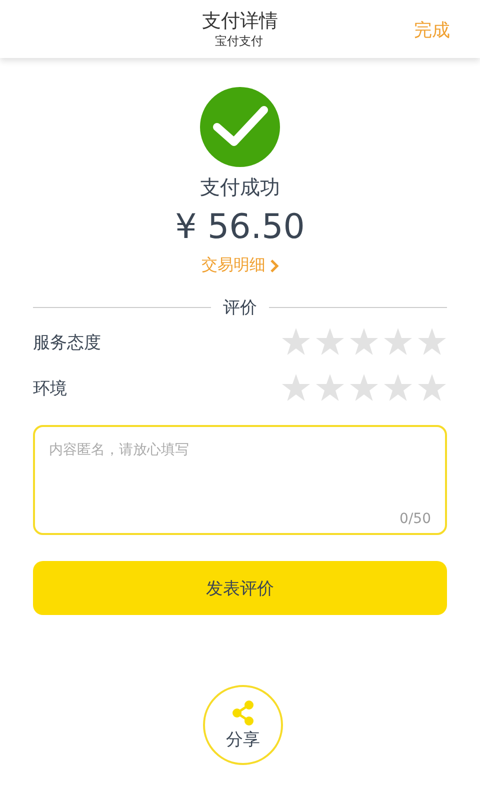  I want to click on check-icon, so click(240, 127).